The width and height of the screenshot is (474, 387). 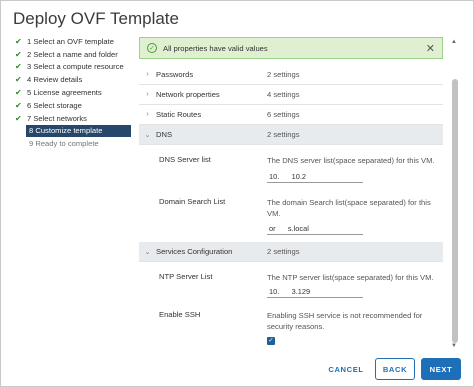 I want to click on step-item-active: 8 Customize template, so click(x=78, y=131).